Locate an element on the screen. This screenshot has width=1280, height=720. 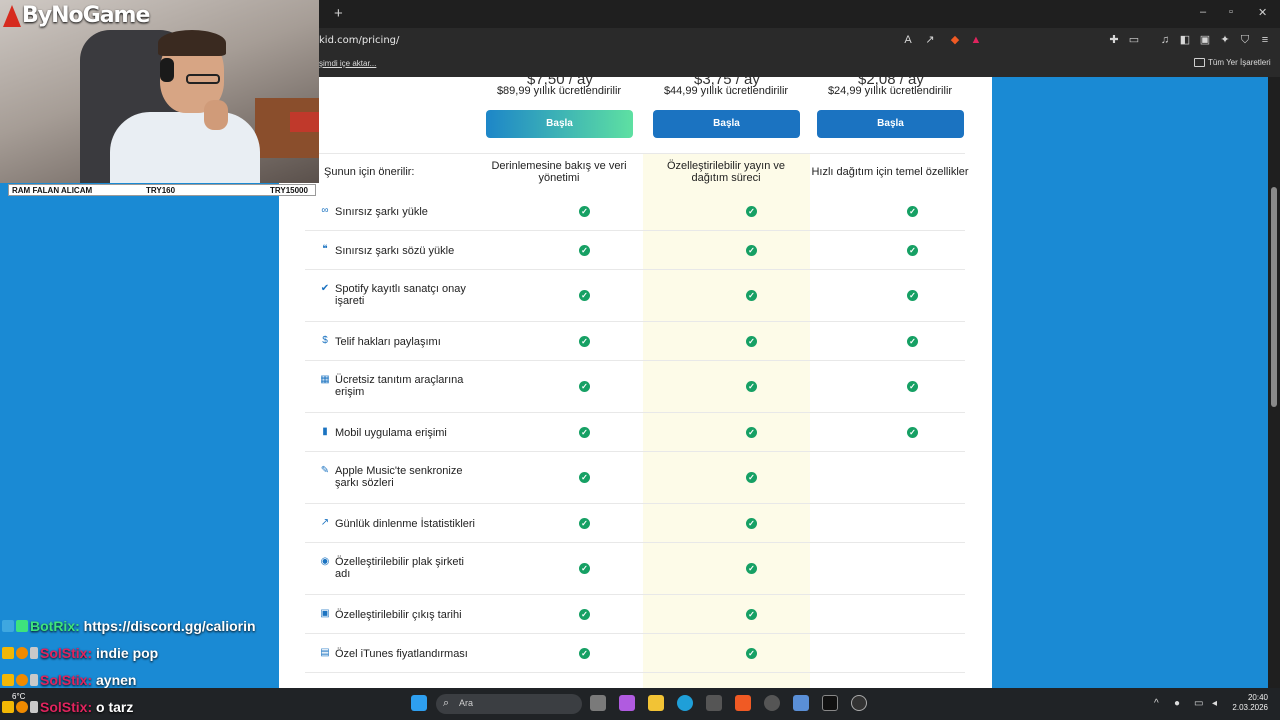
feature-label: Özelleştirilebilir çıkış tarihi is located at coordinates (398, 615).